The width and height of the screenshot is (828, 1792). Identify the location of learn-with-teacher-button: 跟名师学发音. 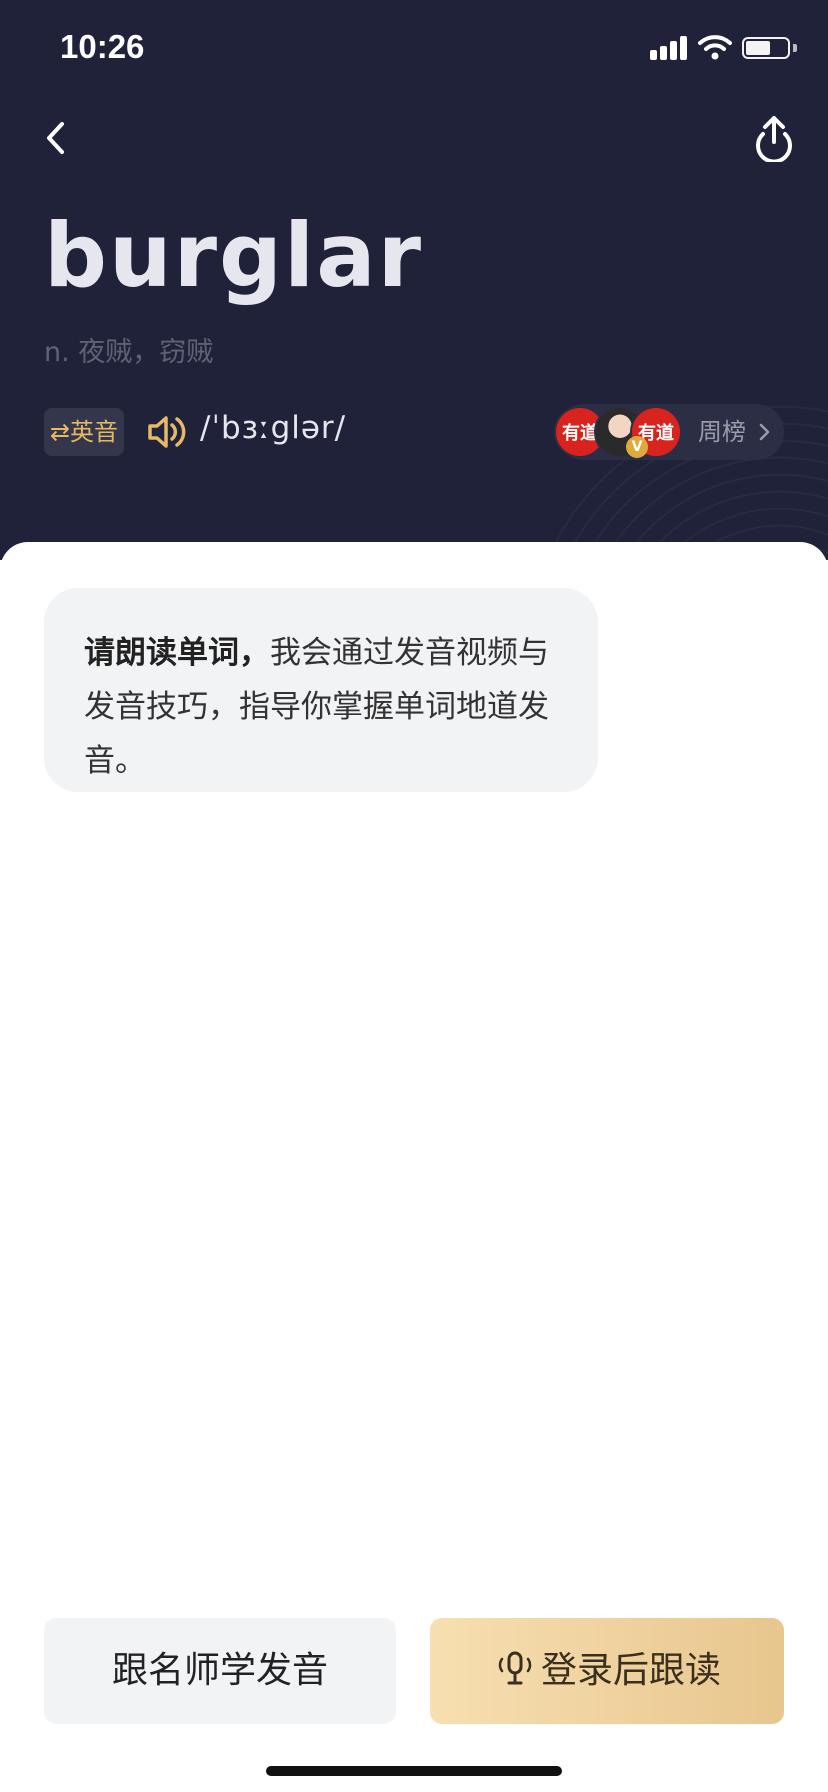
(220, 1671).